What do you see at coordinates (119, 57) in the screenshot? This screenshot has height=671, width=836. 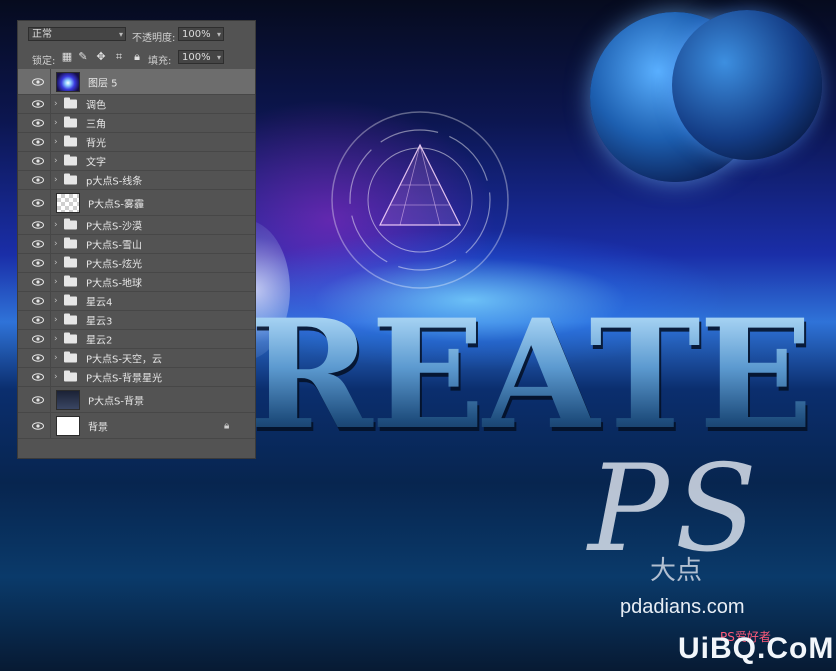 I see `lock-artboard-icon: ⌗` at bounding box center [119, 57].